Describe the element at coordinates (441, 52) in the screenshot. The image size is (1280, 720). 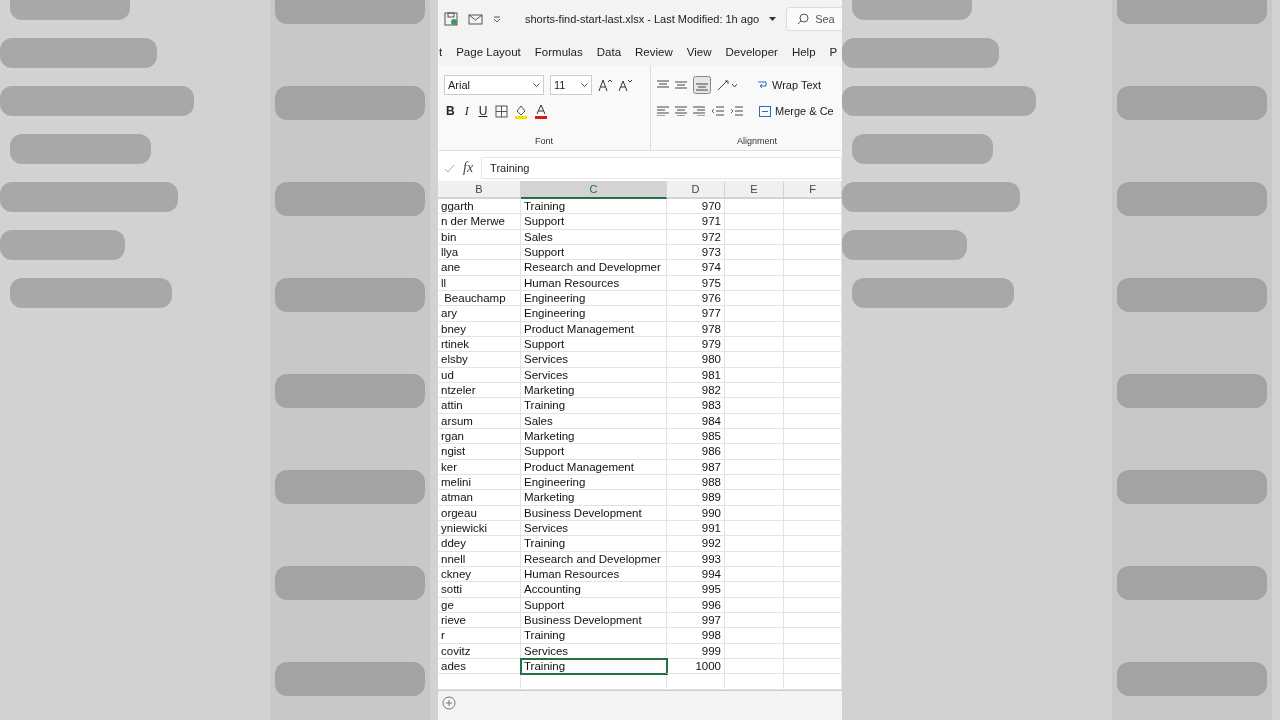
I see `ribbon-tab: t` at that location.